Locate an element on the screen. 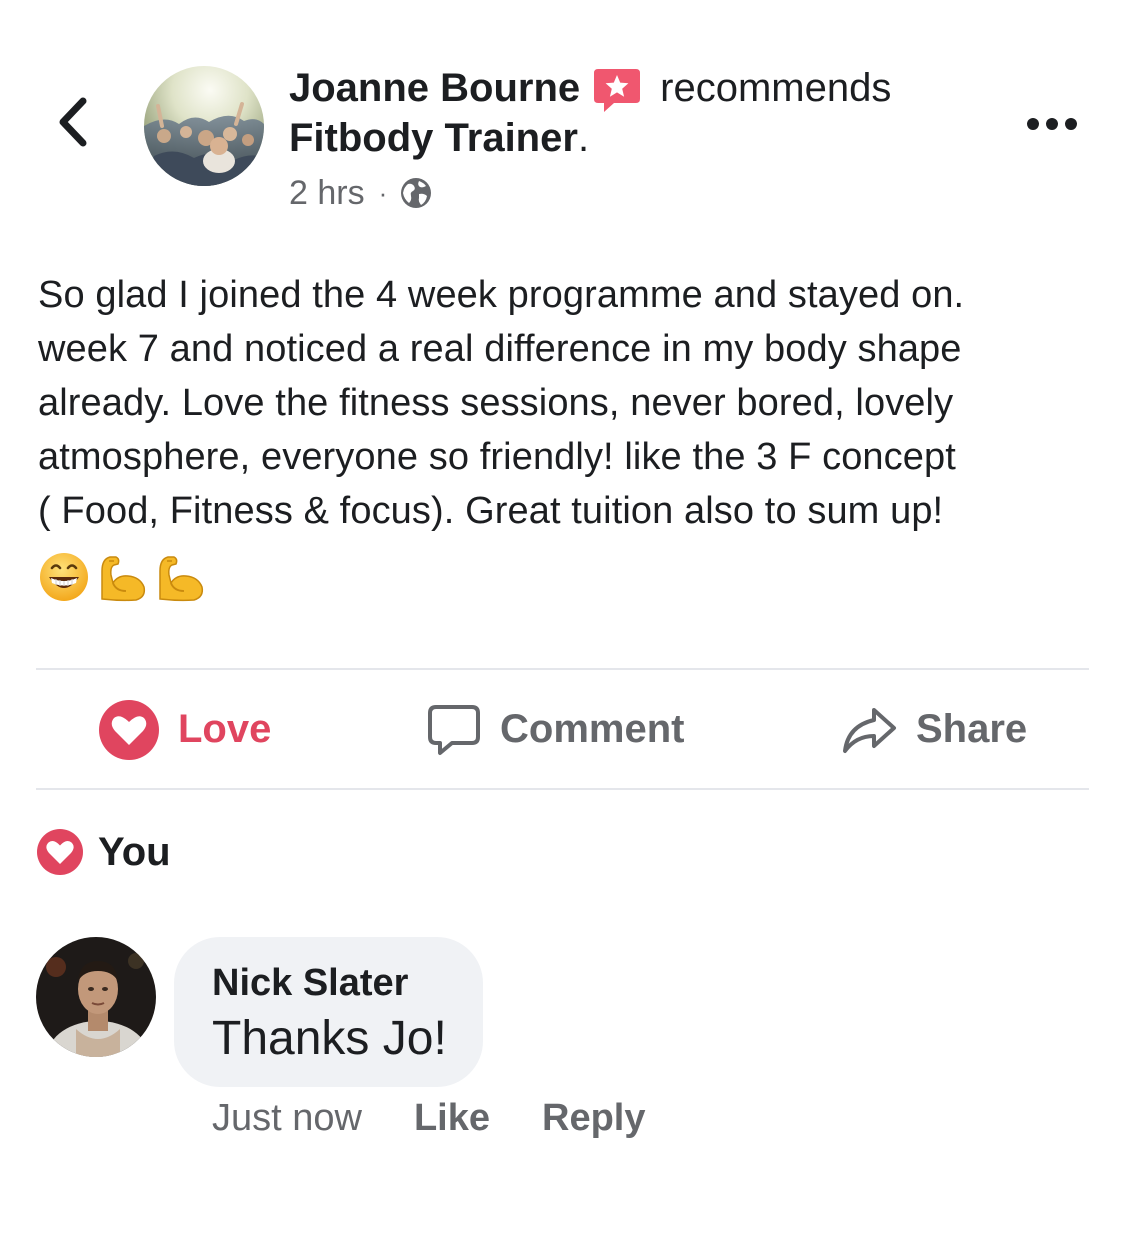  author-avatar-image is located at coordinates (204, 126).